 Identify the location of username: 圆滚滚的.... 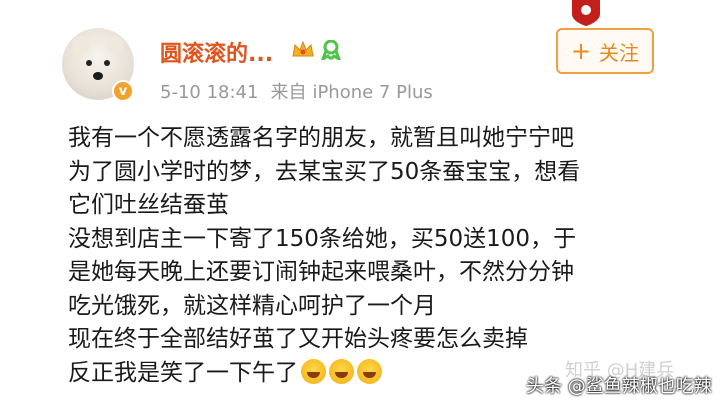
(216, 52).